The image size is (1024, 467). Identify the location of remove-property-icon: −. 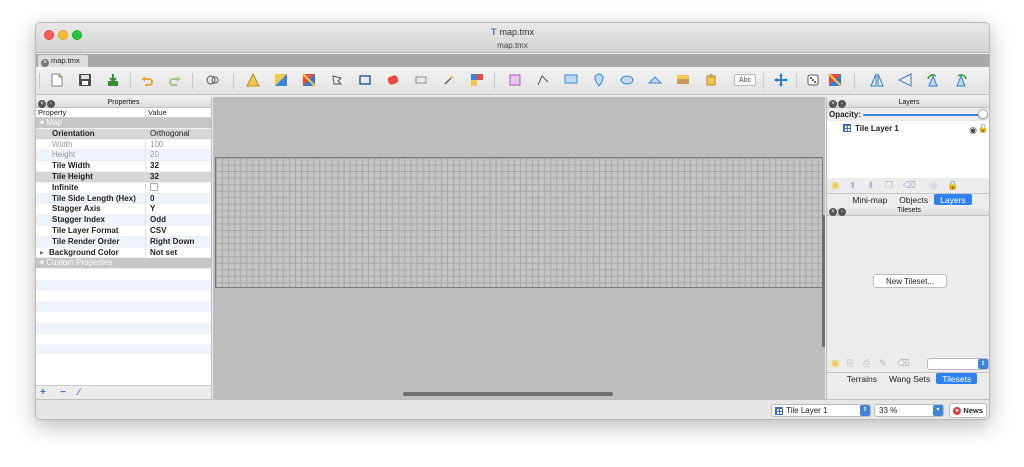
(63, 392).